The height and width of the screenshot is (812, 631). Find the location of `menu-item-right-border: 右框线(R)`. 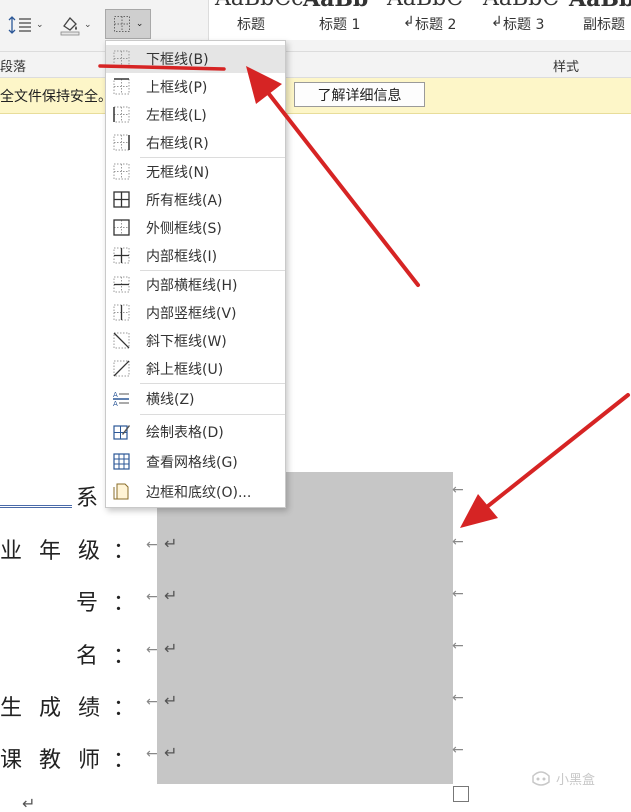

menu-item-right-border: 右框线(R) is located at coordinates (195, 143).